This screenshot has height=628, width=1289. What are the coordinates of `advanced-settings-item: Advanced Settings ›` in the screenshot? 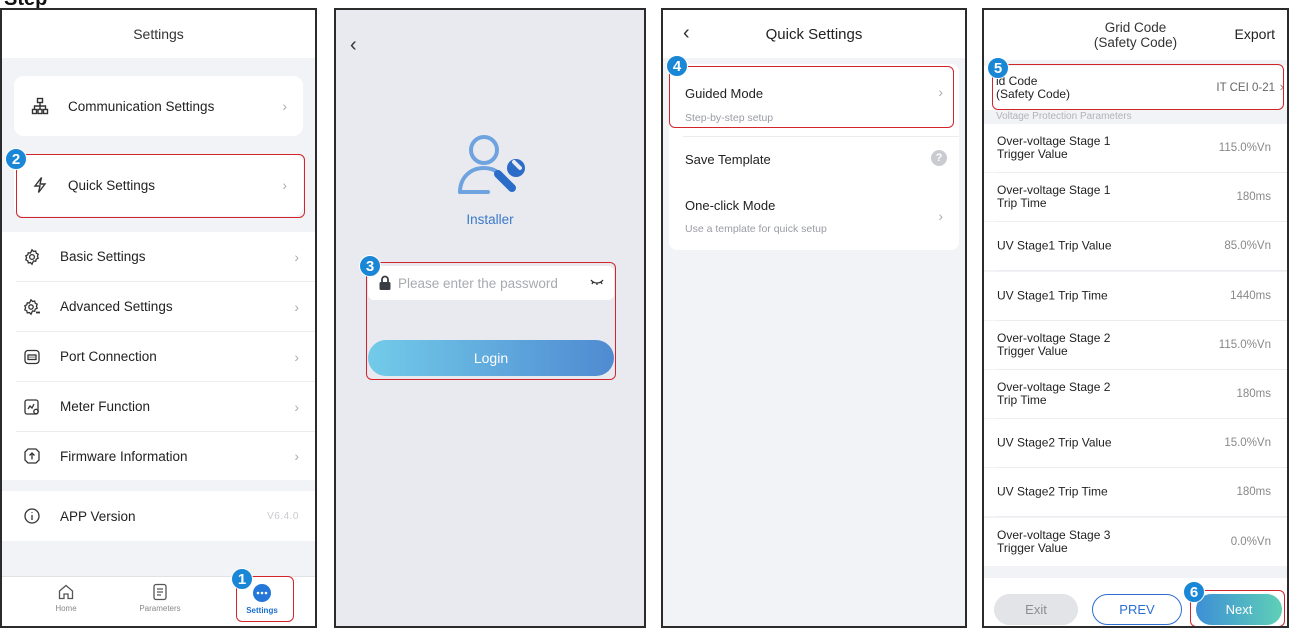 It's located at (158, 306).